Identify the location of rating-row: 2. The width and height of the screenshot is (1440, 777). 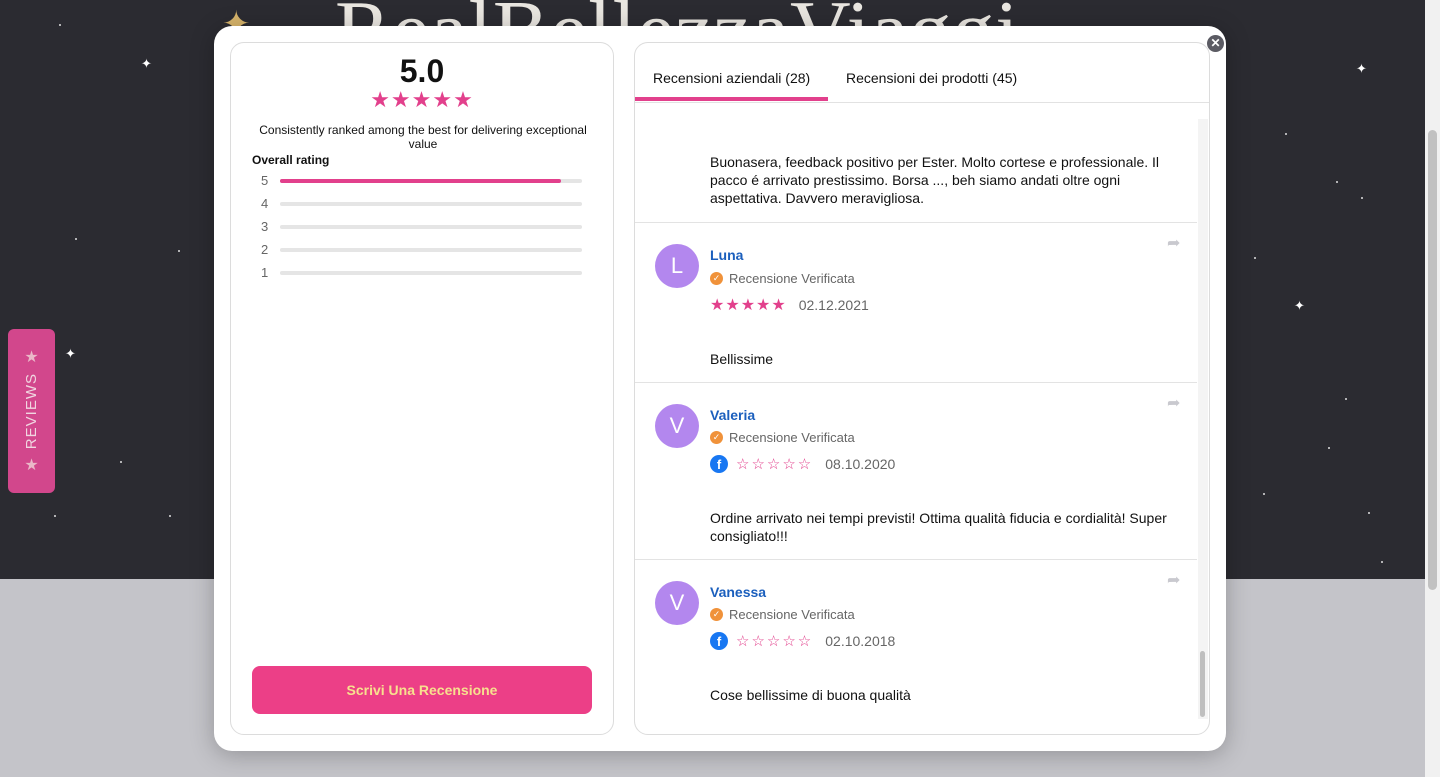
(417, 249).